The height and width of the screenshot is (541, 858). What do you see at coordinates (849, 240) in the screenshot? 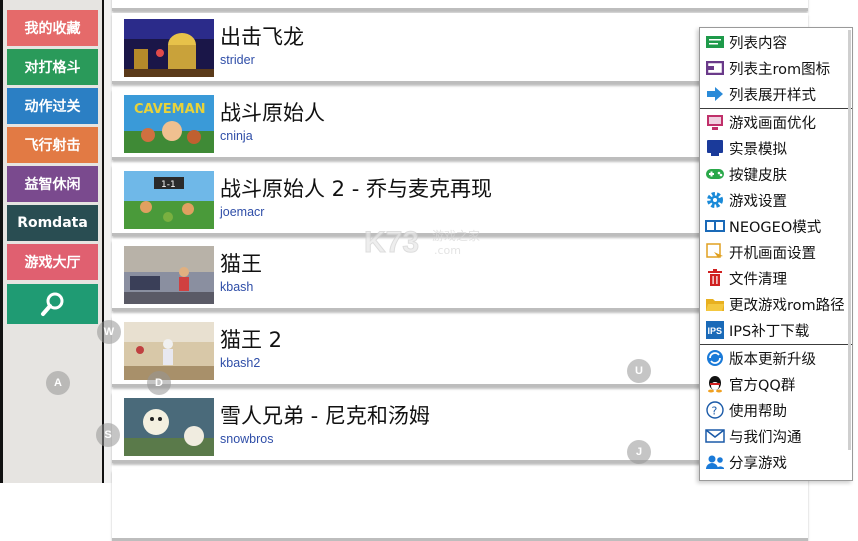
I see `menu-scrollbar` at bounding box center [849, 240].